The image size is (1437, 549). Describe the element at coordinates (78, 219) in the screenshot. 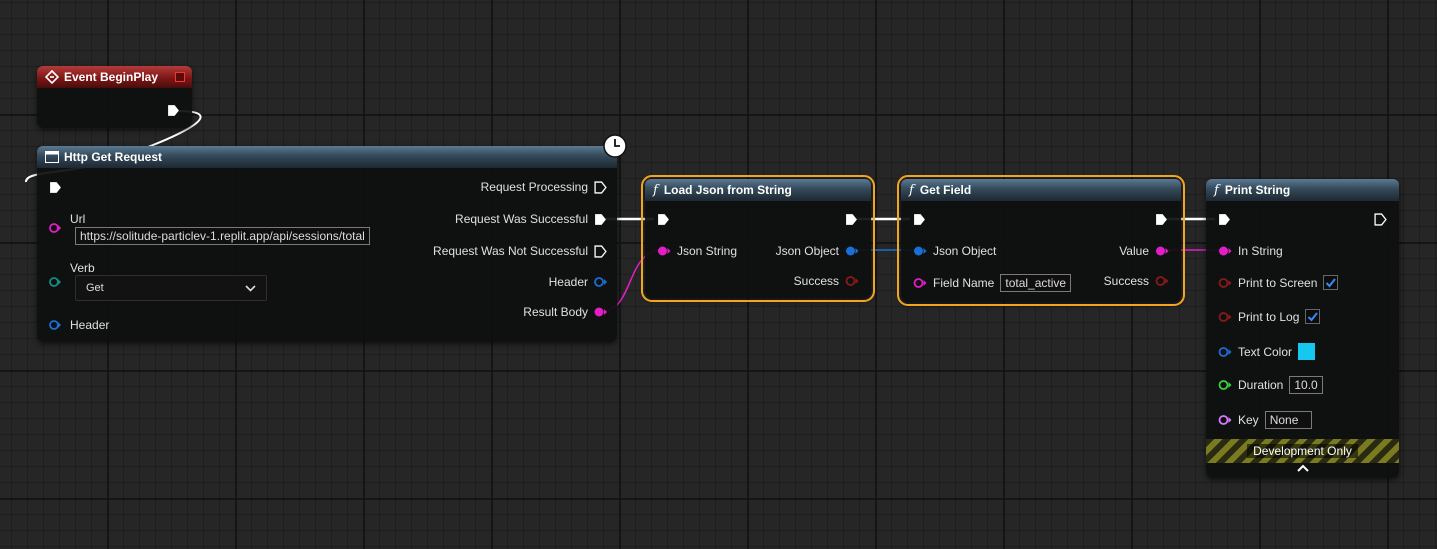

I see `url-label: Url` at that location.